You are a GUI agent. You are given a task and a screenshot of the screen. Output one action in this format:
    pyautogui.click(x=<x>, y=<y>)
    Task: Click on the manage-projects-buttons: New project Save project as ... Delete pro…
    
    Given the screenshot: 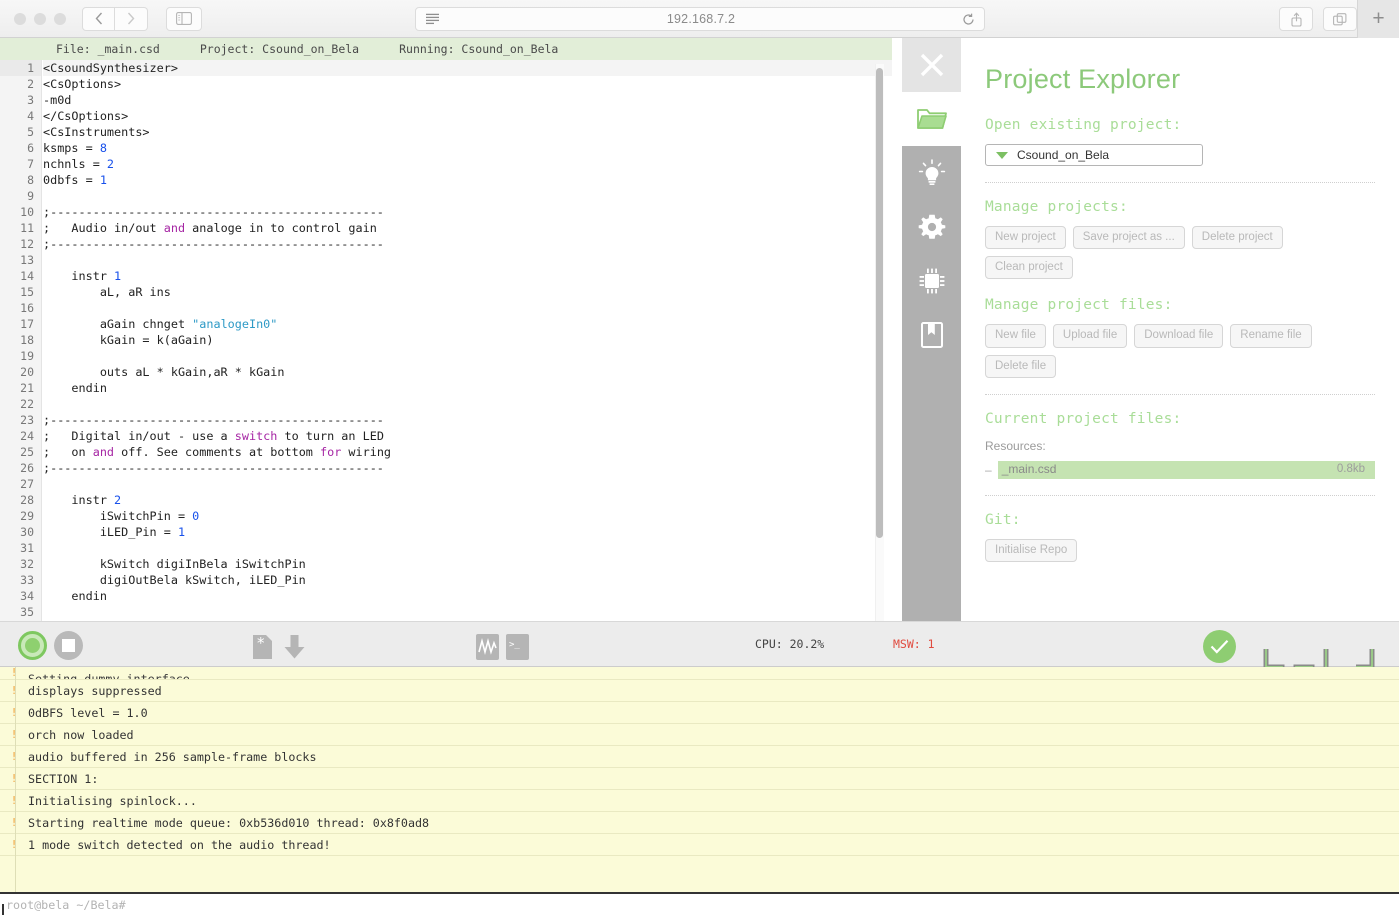 What is the action you would take?
    pyautogui.click(x=1180, y=253)
    